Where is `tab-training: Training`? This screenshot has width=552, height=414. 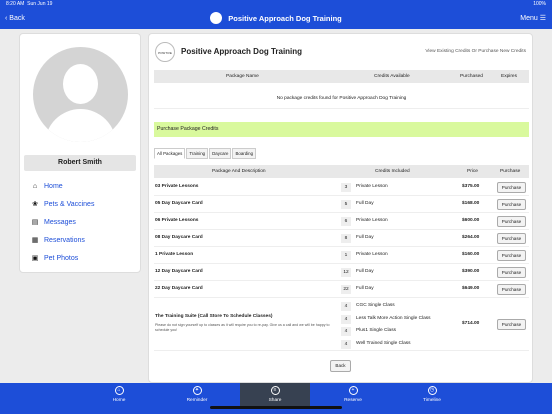
tab-training: Training is located at coordinates (197, 153).